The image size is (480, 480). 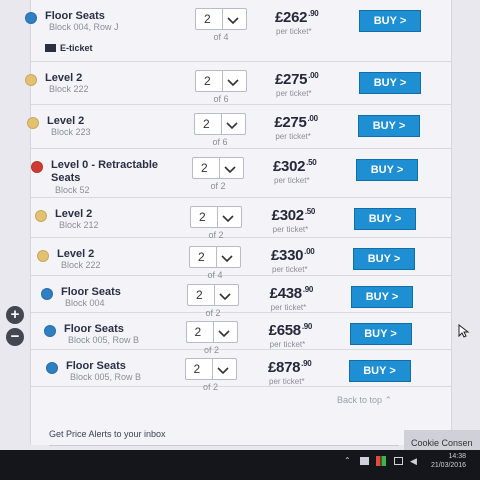 What do you see at coordinates (85, 303) in the screenshot?
I see `block-info: Block 004` at bounding box center [85, 303].